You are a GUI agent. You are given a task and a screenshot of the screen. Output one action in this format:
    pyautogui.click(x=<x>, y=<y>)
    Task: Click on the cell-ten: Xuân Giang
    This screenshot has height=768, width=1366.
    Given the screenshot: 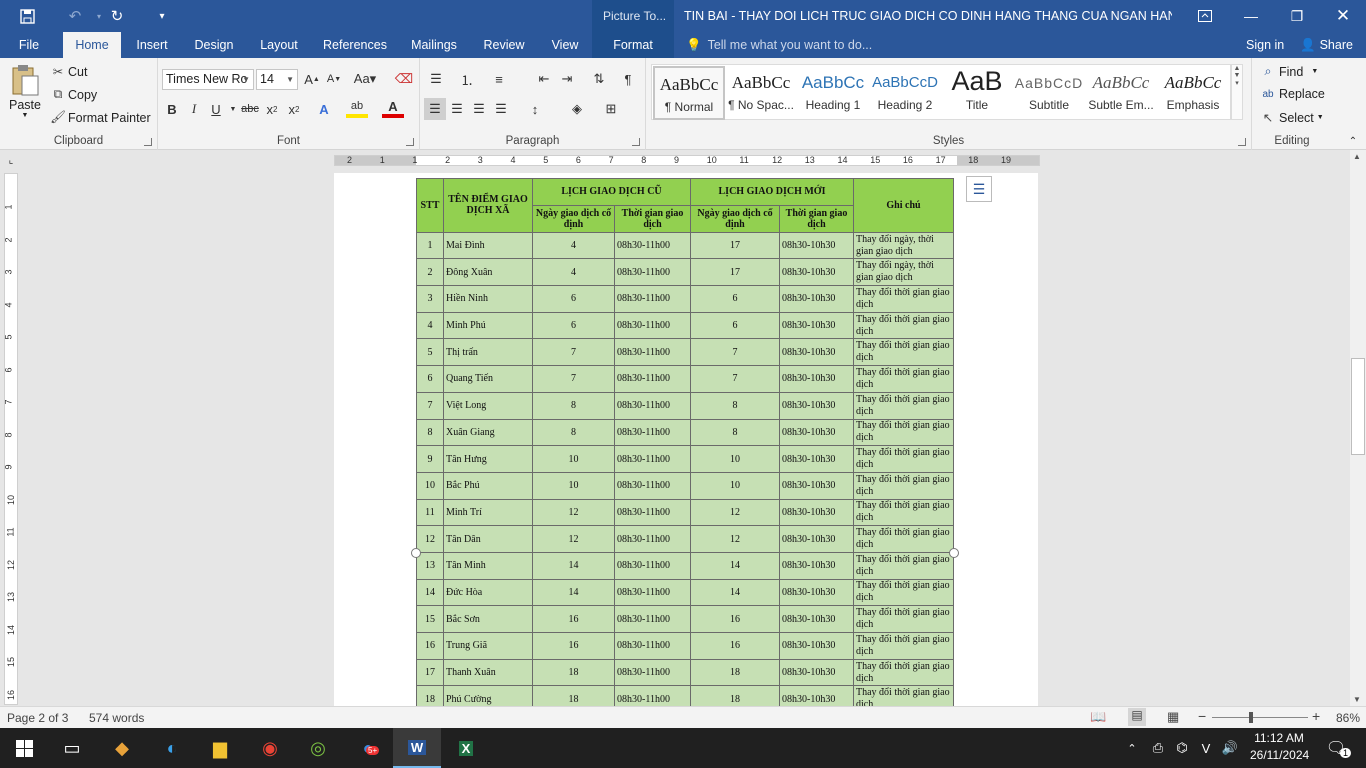 What is the action you would take?
    pyautogui.click(x=488, y=432)
    